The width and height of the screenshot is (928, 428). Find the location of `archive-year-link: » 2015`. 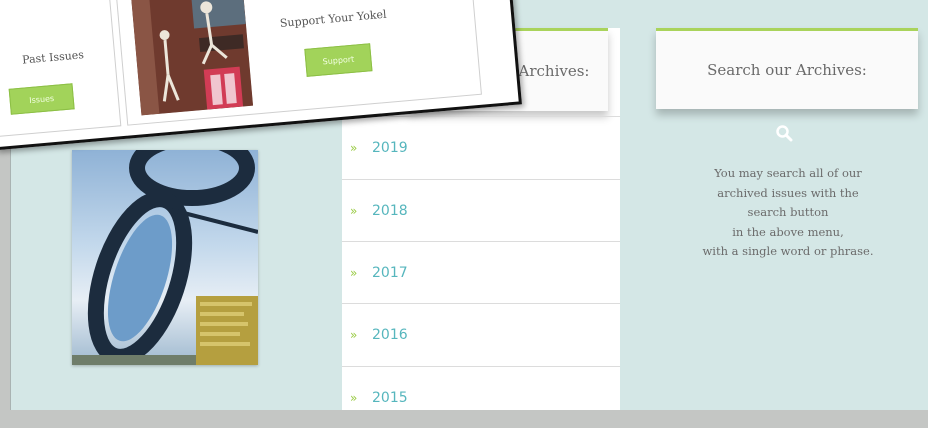

archive-year-link: » 2015 is located at coordinates (481, 397).